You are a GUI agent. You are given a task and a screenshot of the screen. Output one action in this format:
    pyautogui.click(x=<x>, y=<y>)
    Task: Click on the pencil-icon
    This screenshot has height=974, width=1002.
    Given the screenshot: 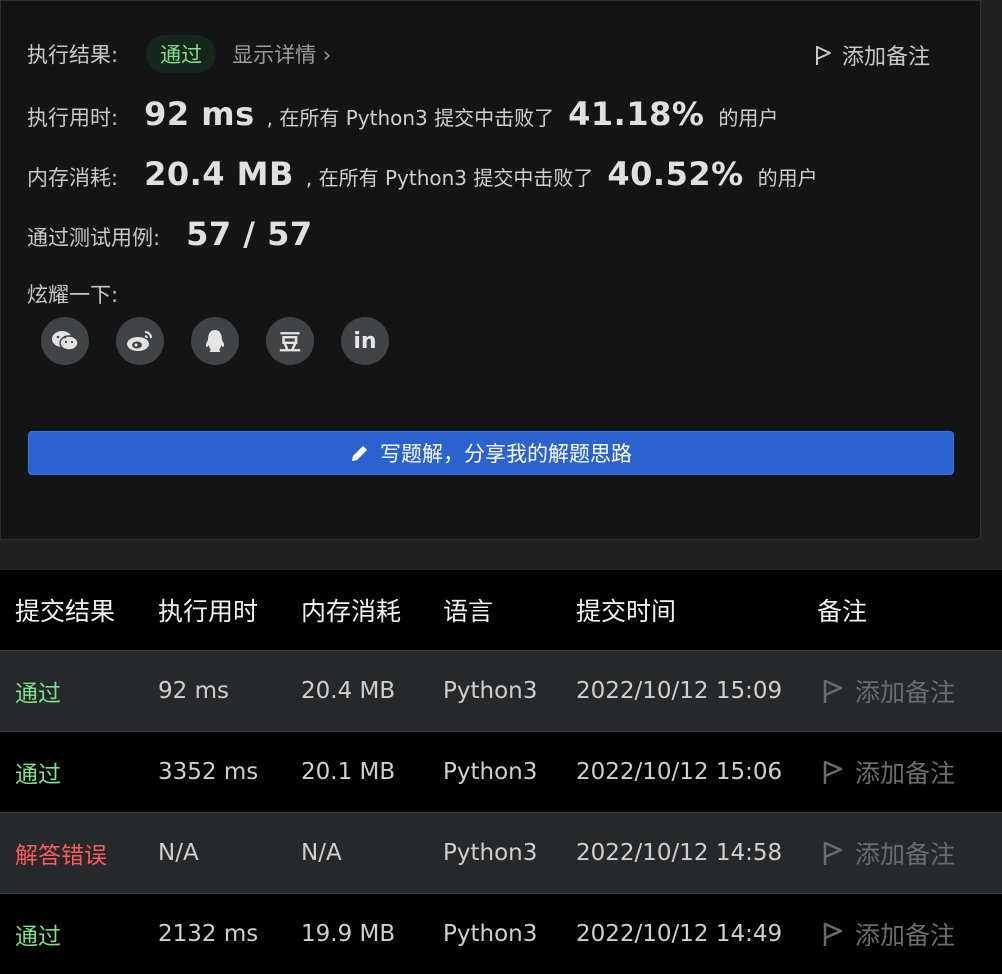 What is the action you would take?
    pyautogui.click(x=359, y=453)
    